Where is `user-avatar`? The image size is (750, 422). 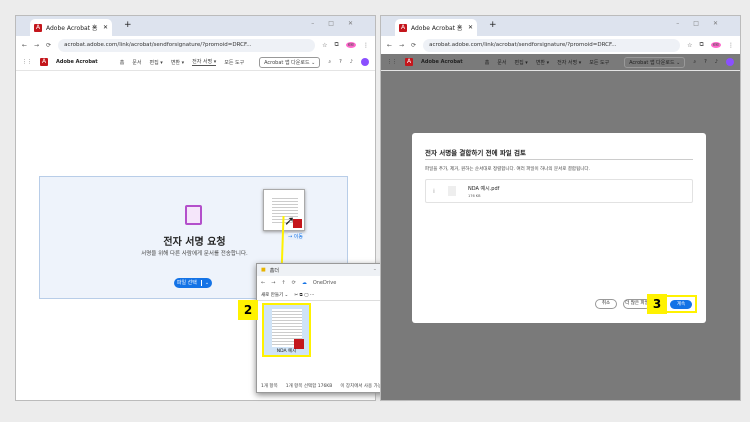
user-avatar is located at coordinates (365, 62).